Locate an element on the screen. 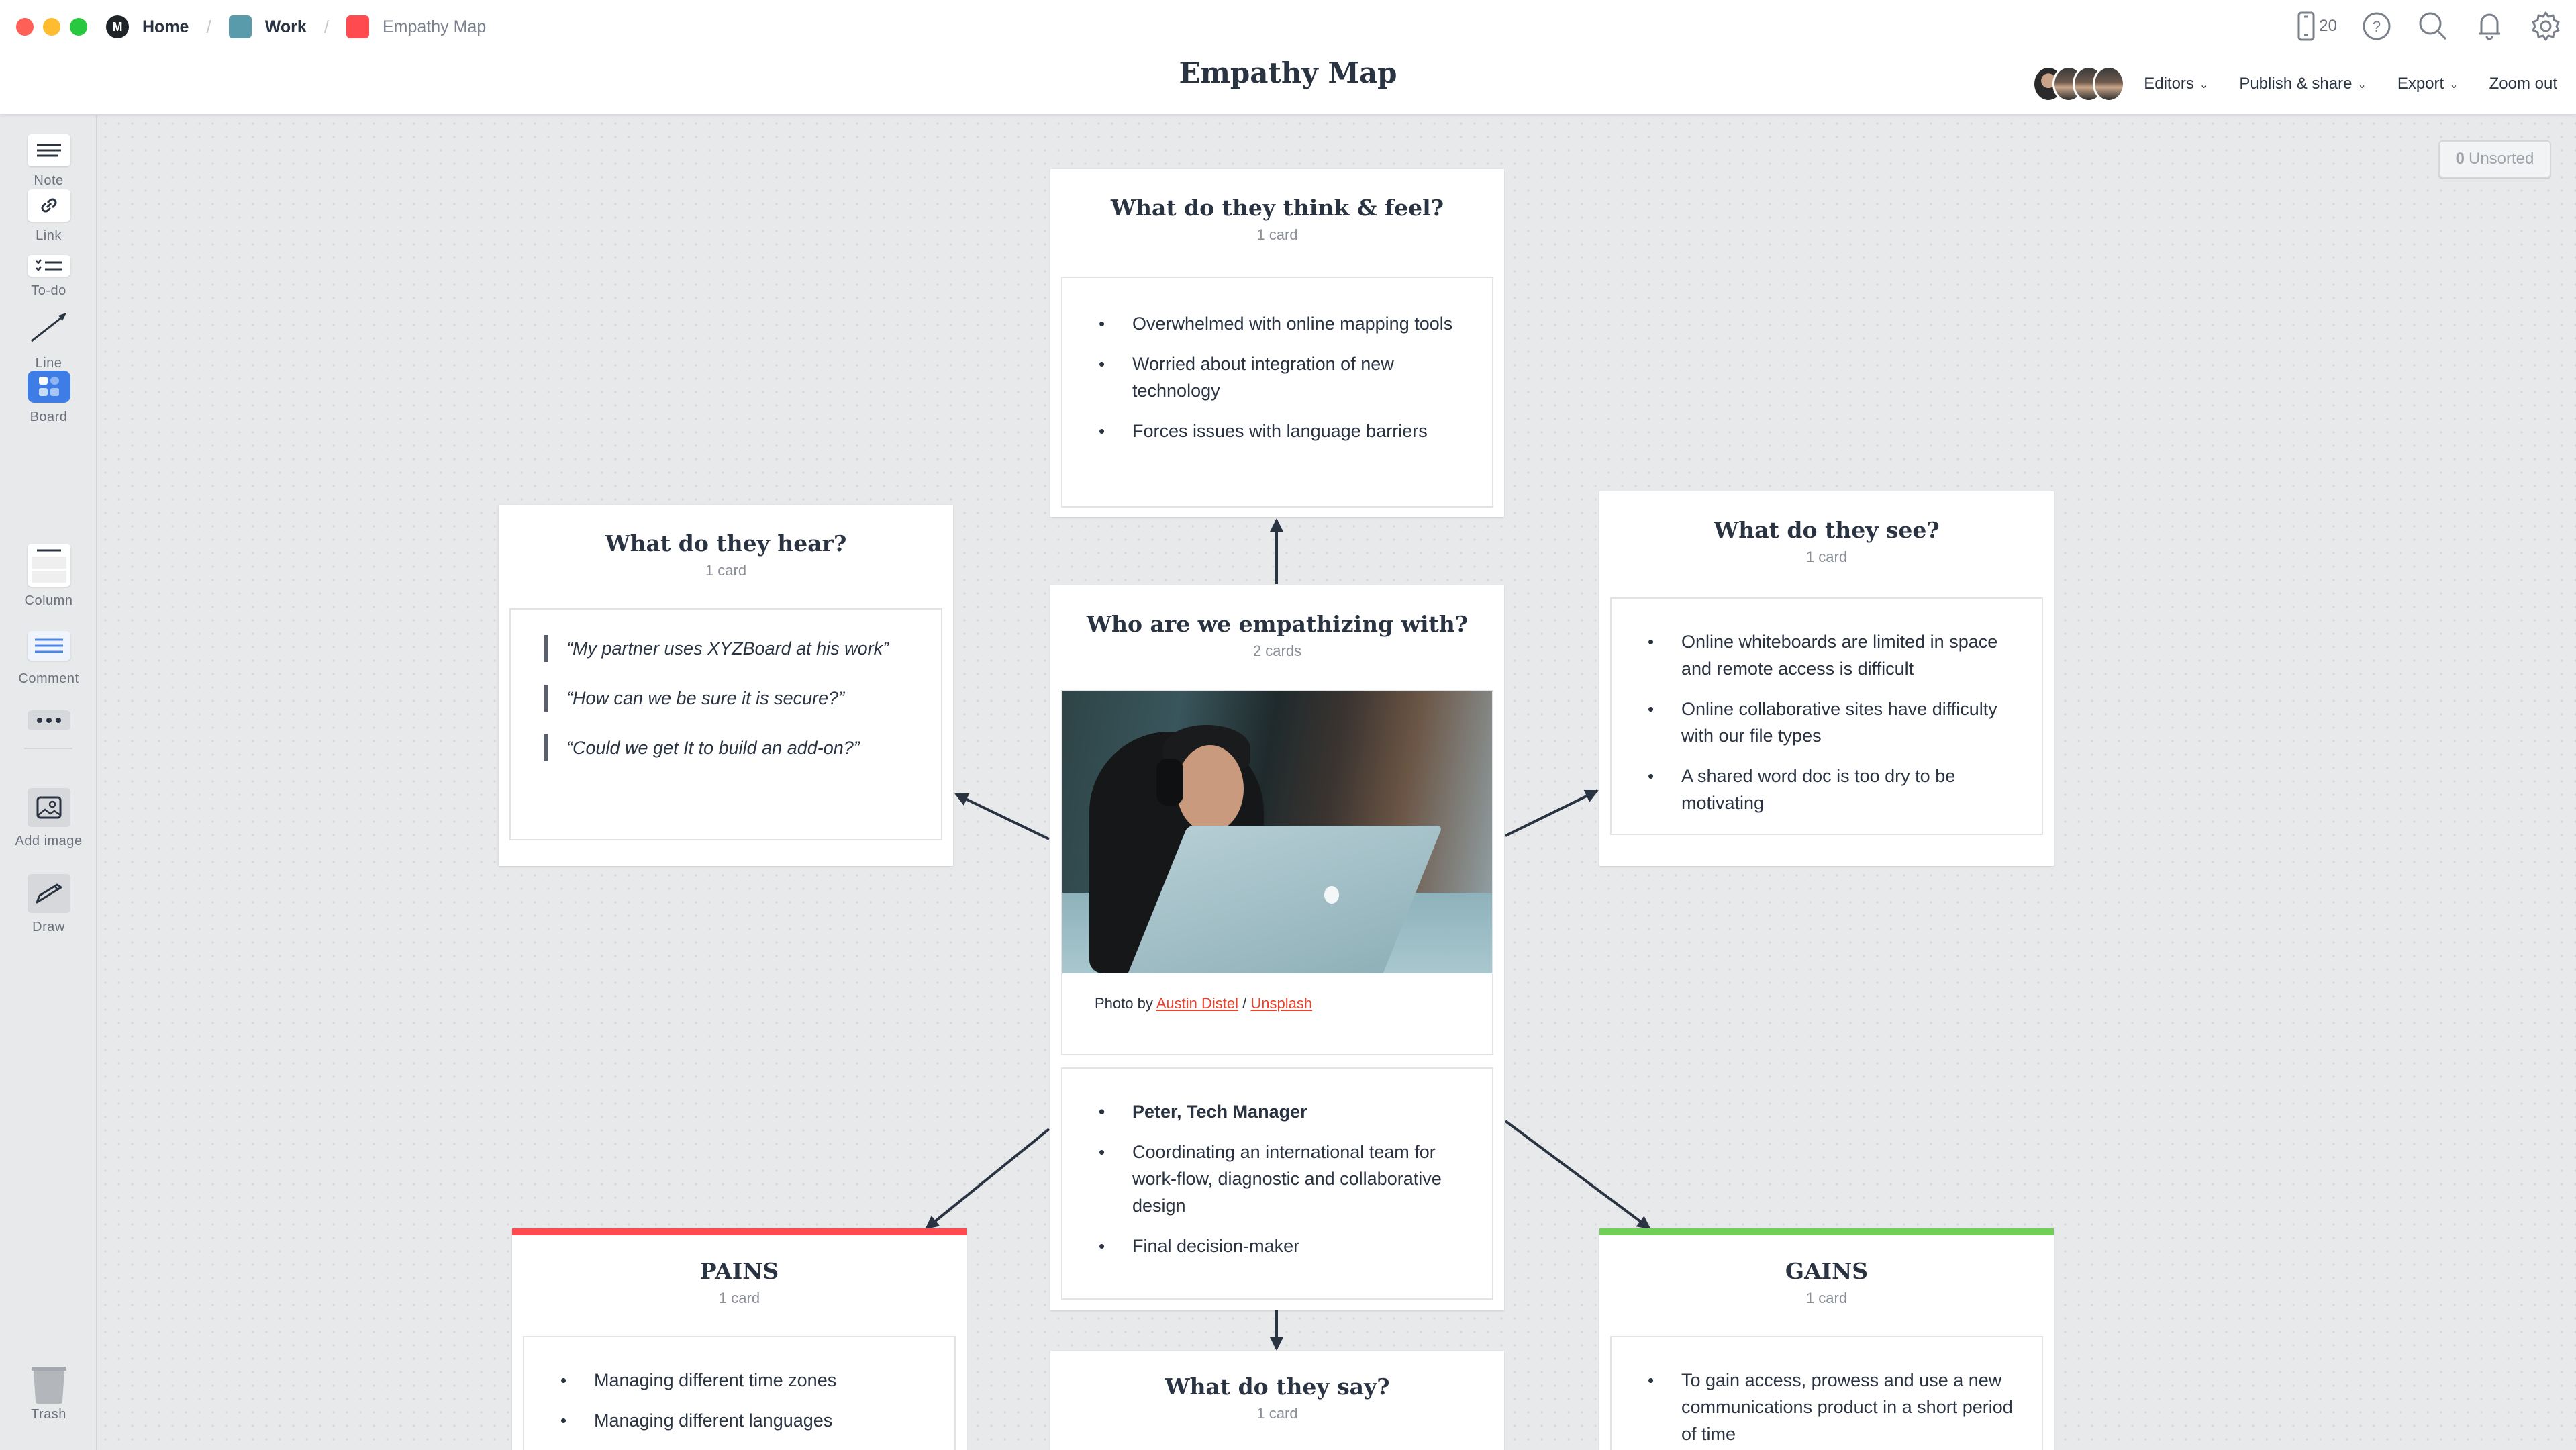 This screenshot has height=1450, width=2576. maximize-window-button is located at coordinates (78, 27).